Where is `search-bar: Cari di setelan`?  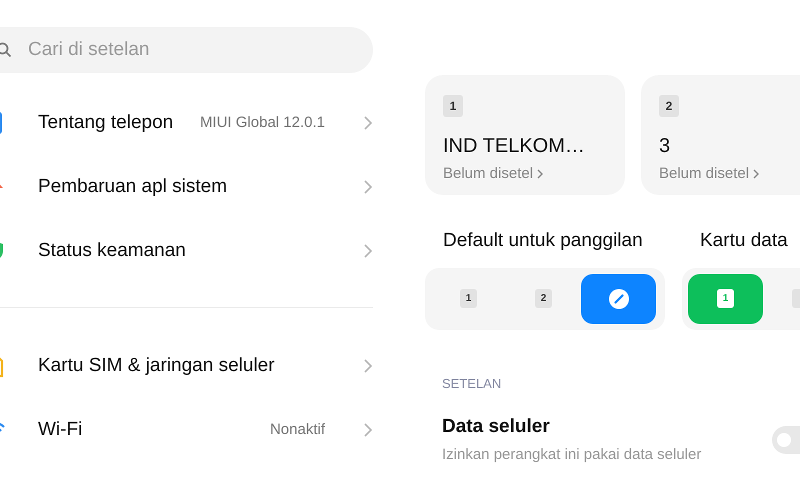
search-bar: Cari di setelan is located at coordinates (186, 50).